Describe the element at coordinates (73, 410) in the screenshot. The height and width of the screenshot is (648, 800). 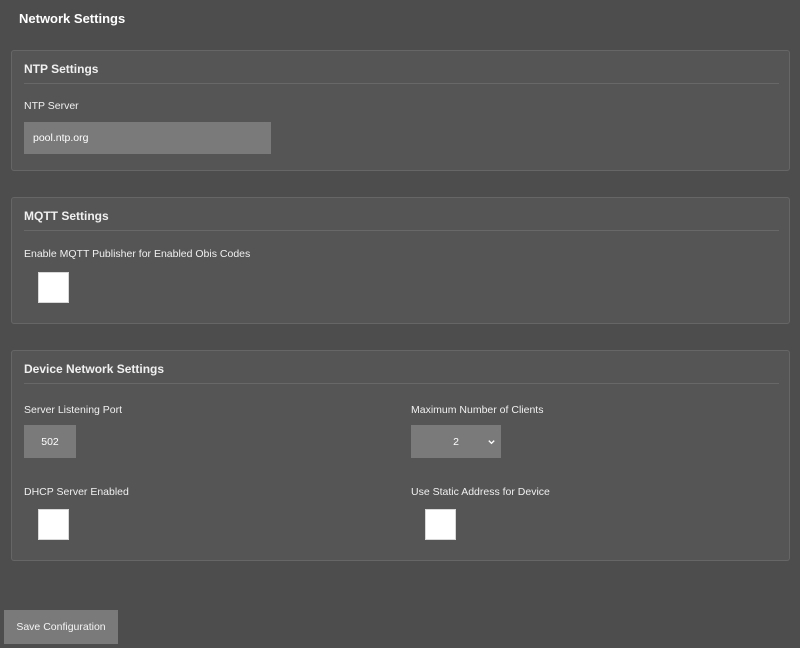
I see `server-port-label: Server Listening Port` at that location.